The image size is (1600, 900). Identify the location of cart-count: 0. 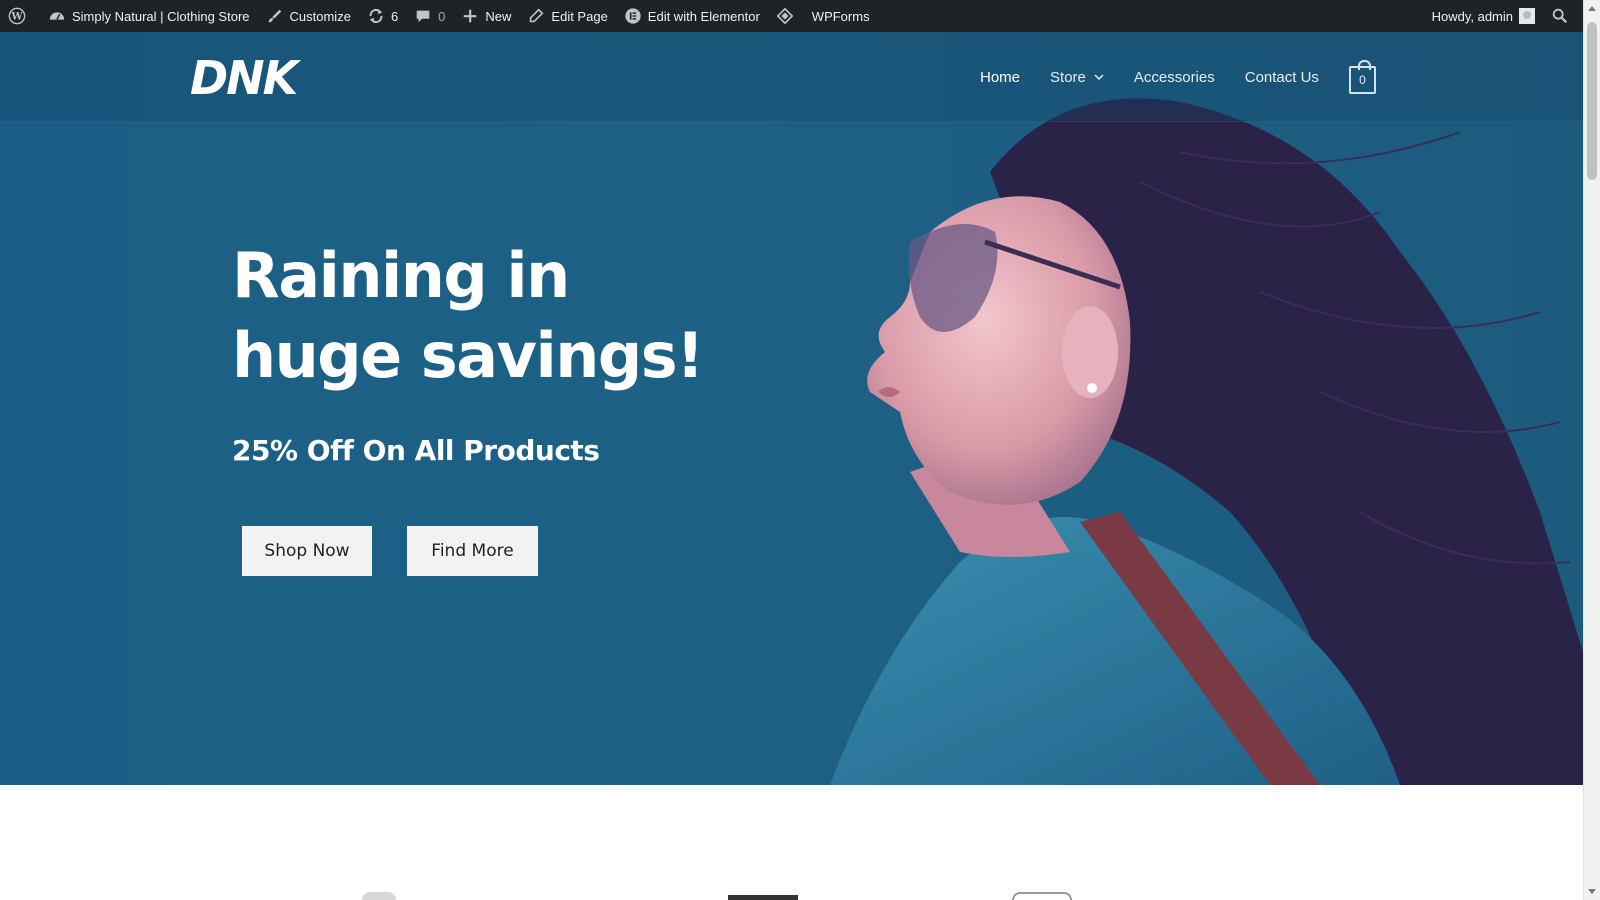
(1362, 80).